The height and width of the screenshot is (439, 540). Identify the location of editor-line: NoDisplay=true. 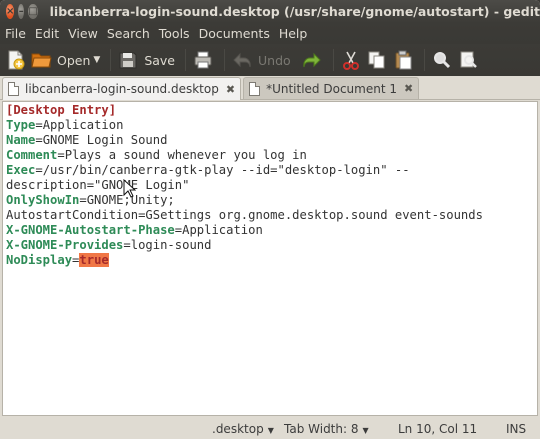
(270, 260).